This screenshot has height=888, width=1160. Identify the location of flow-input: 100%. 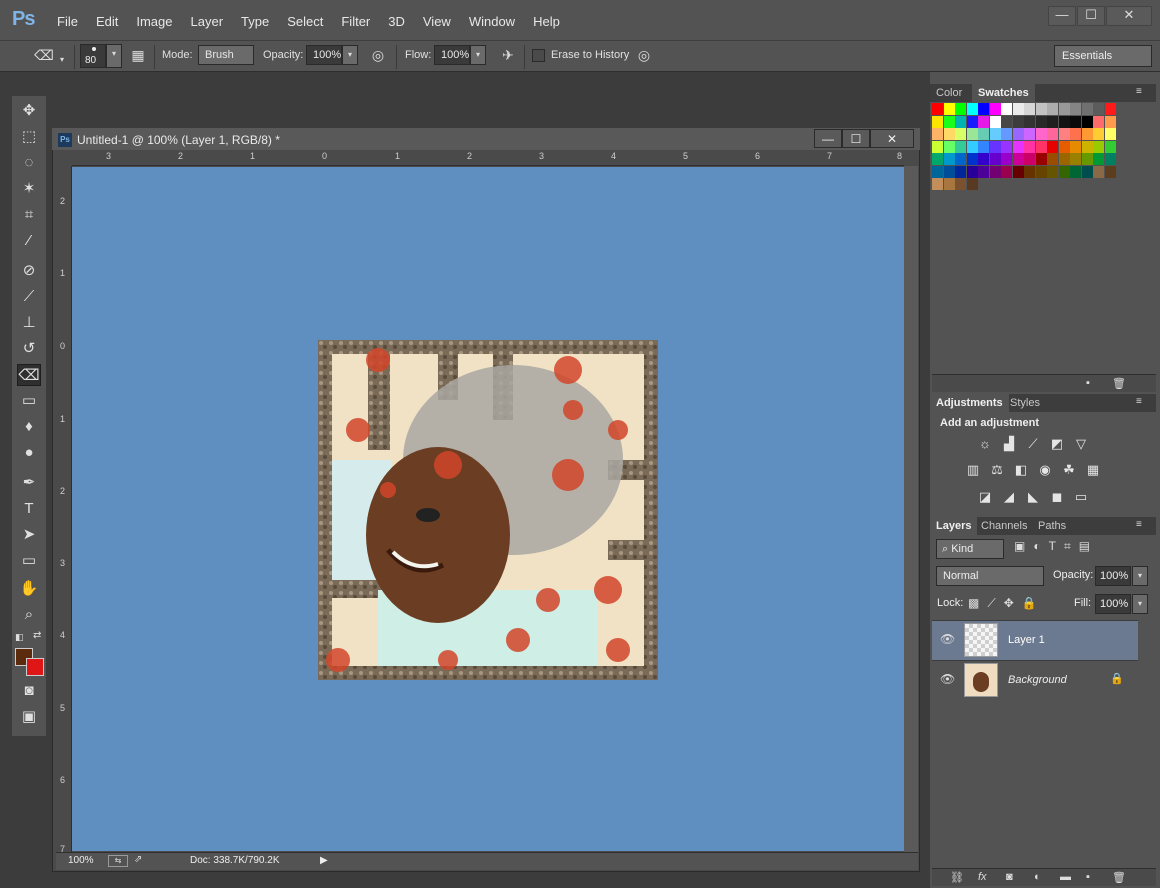
(452, 55).